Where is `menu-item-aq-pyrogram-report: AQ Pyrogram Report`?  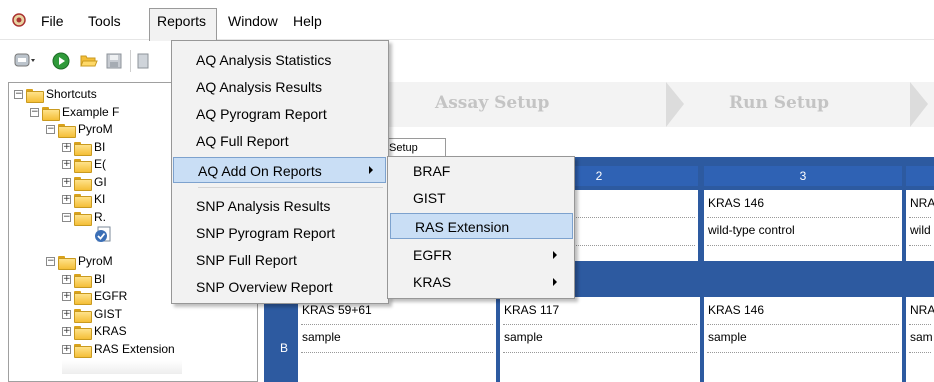 menu-item-aq-pyrogram-report: AQ Pyrogram Report is located at coordinates (249, 114).